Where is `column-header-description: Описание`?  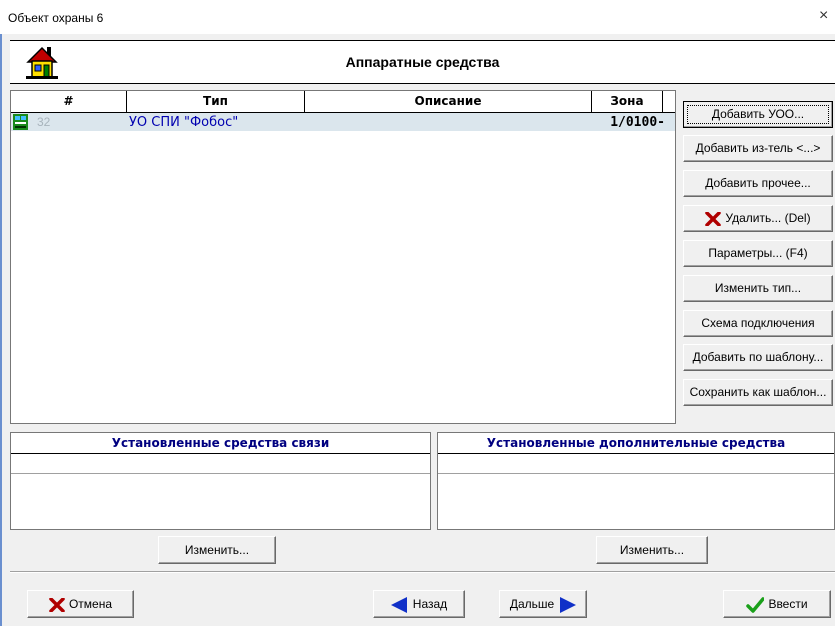 column-header-description: Описание is located at coordinates (448, 101).